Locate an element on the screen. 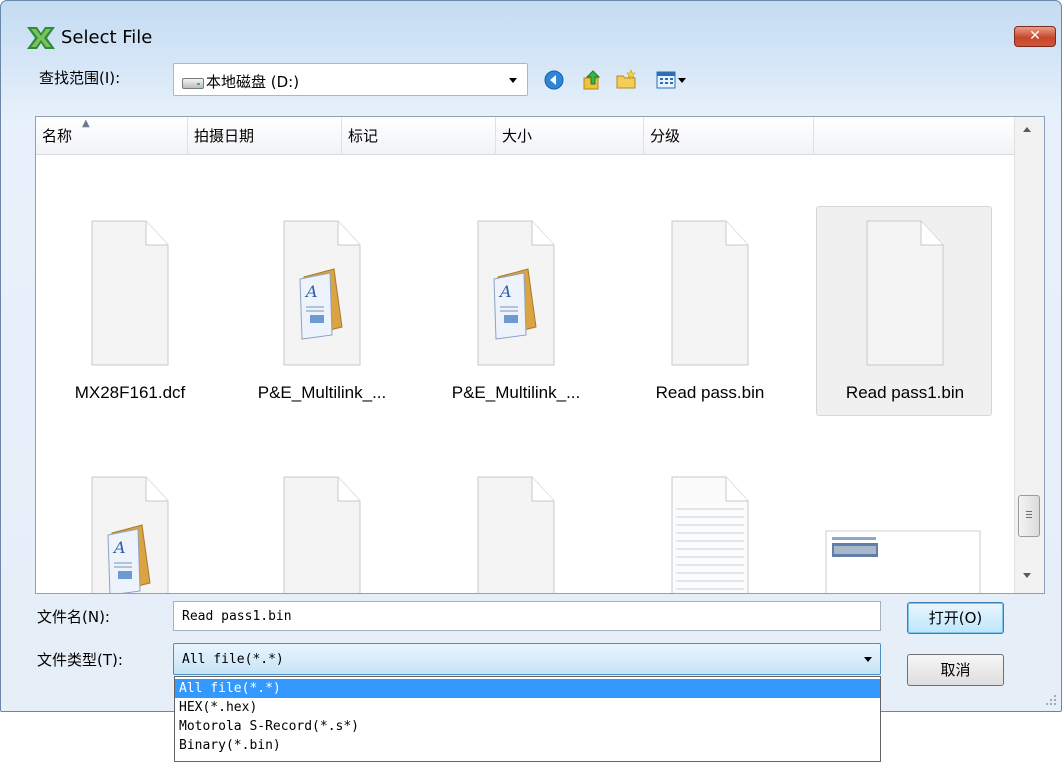 This screenshot has height=764, width=1062. file-item-selected: Read pass1.bin is located at coordinates (904, 311).